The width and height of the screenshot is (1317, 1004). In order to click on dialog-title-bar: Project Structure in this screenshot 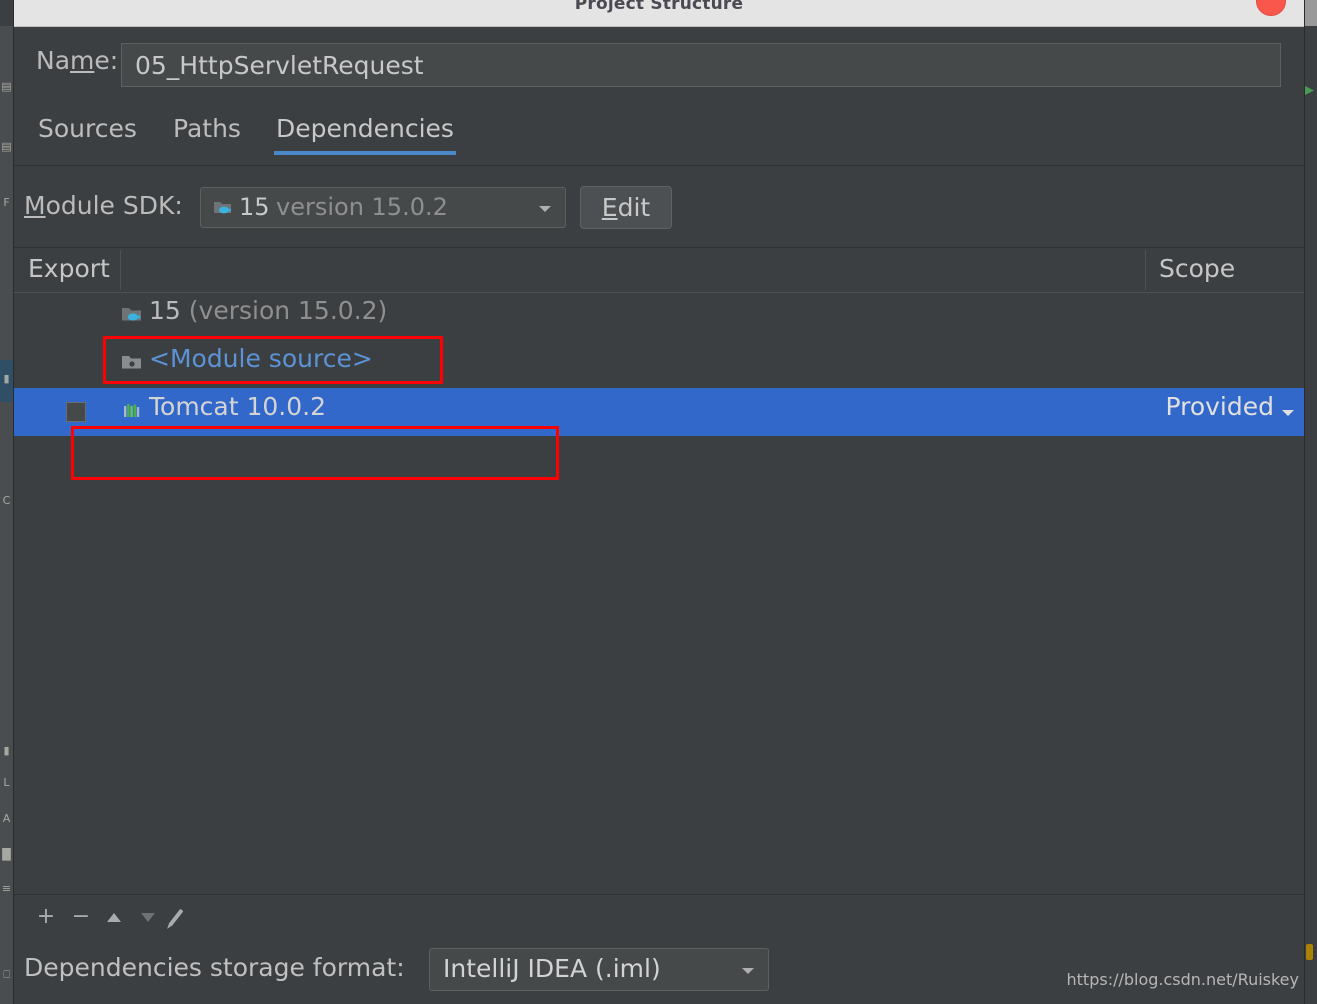, I will do `click(659, 13)`.